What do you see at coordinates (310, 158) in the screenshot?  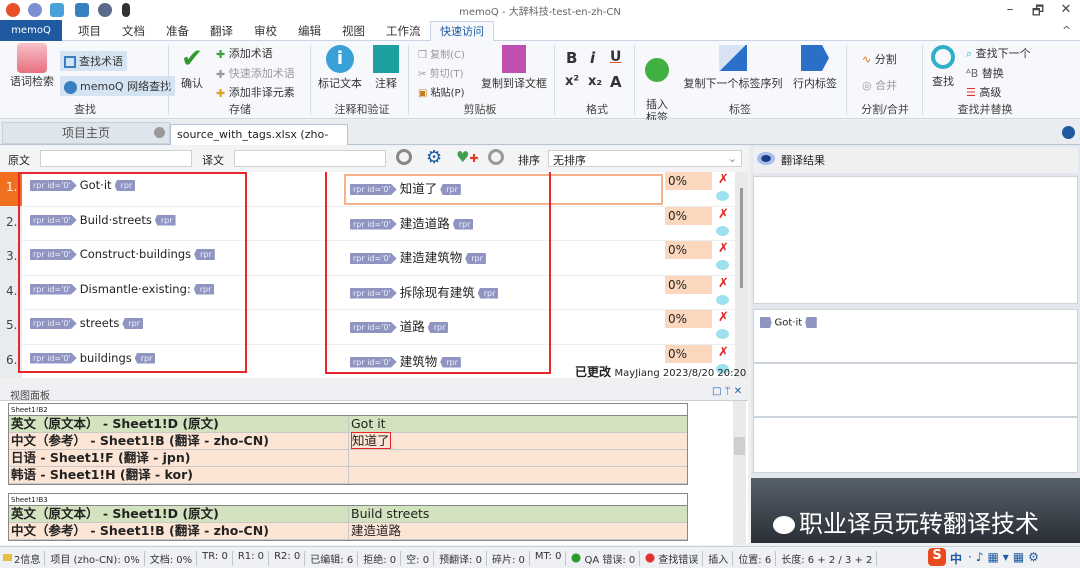 I see `target-filter-input` at bounding box center [310, 158].